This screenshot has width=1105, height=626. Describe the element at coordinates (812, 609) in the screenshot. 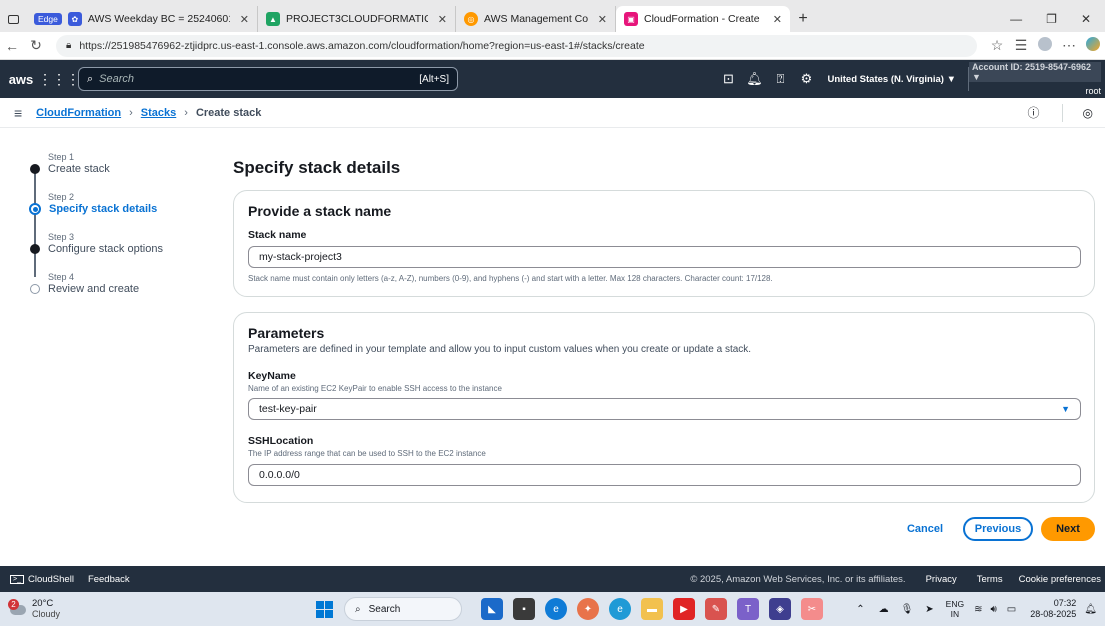

I see `snipping-tool-icon: ✂` at that location.